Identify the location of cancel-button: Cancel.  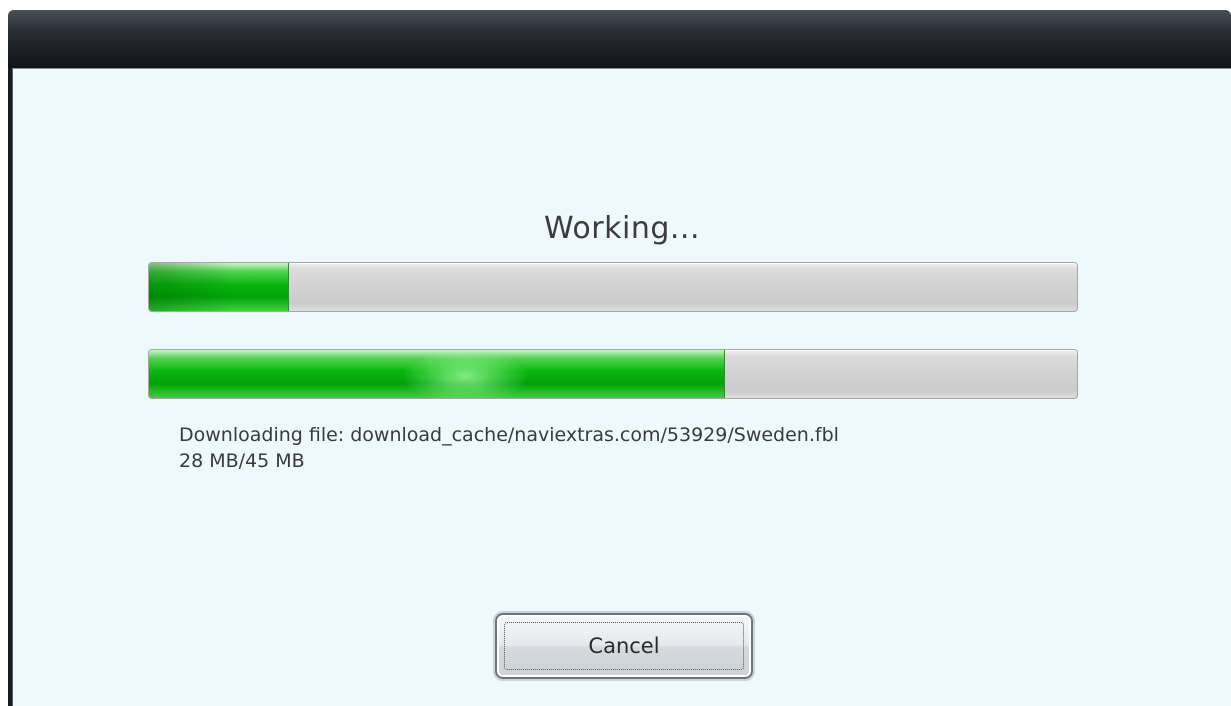
(624, 646).